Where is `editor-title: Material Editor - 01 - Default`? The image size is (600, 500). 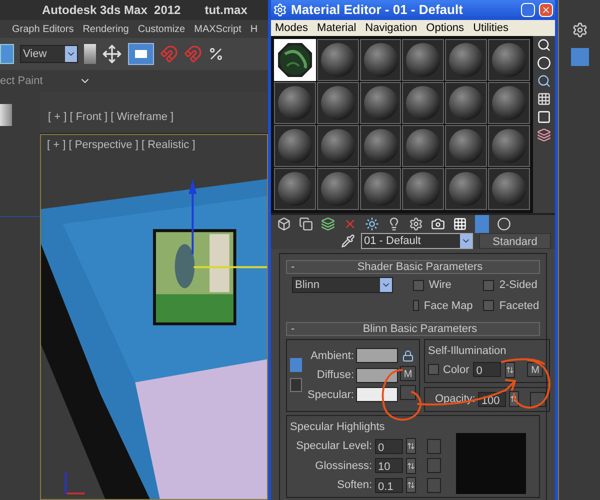 editor-title: Material Editor - 01 - Default is located at coordinates (377, 10).